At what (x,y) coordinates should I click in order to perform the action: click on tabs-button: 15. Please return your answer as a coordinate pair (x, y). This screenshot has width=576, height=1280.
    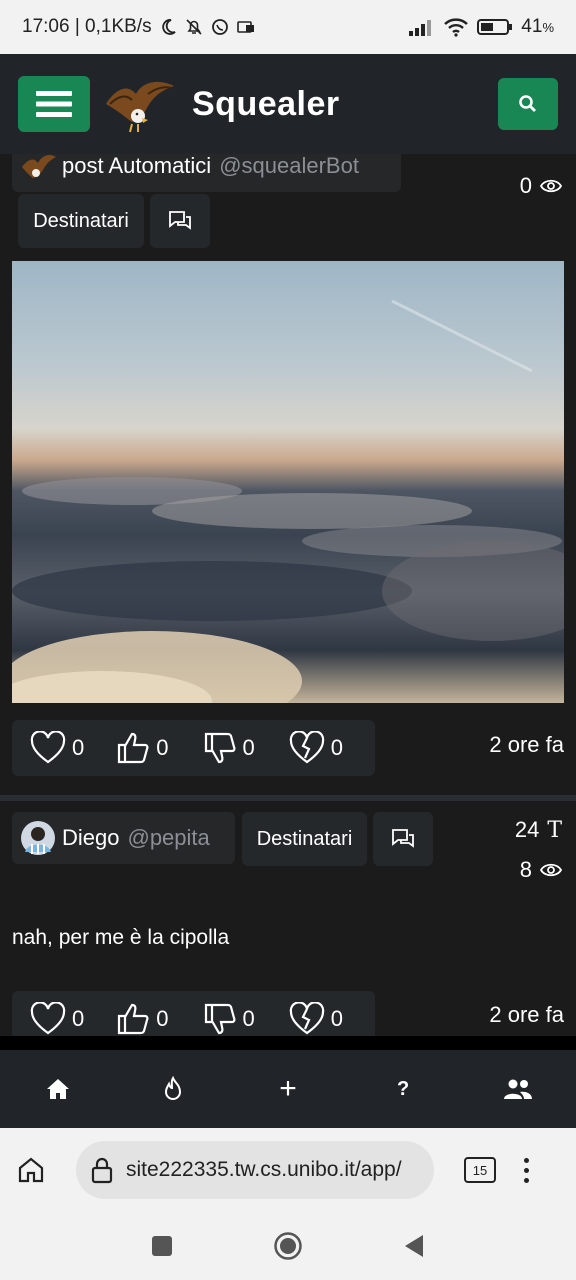
    Looking at the image, I should click on (480, 1170).